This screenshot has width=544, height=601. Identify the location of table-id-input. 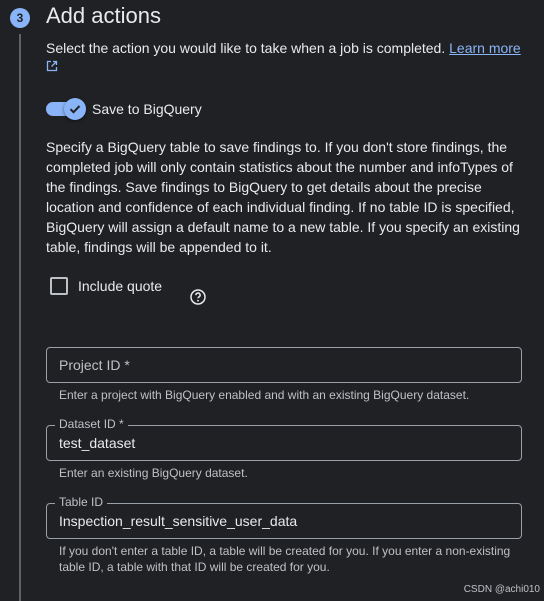
(284, 521).